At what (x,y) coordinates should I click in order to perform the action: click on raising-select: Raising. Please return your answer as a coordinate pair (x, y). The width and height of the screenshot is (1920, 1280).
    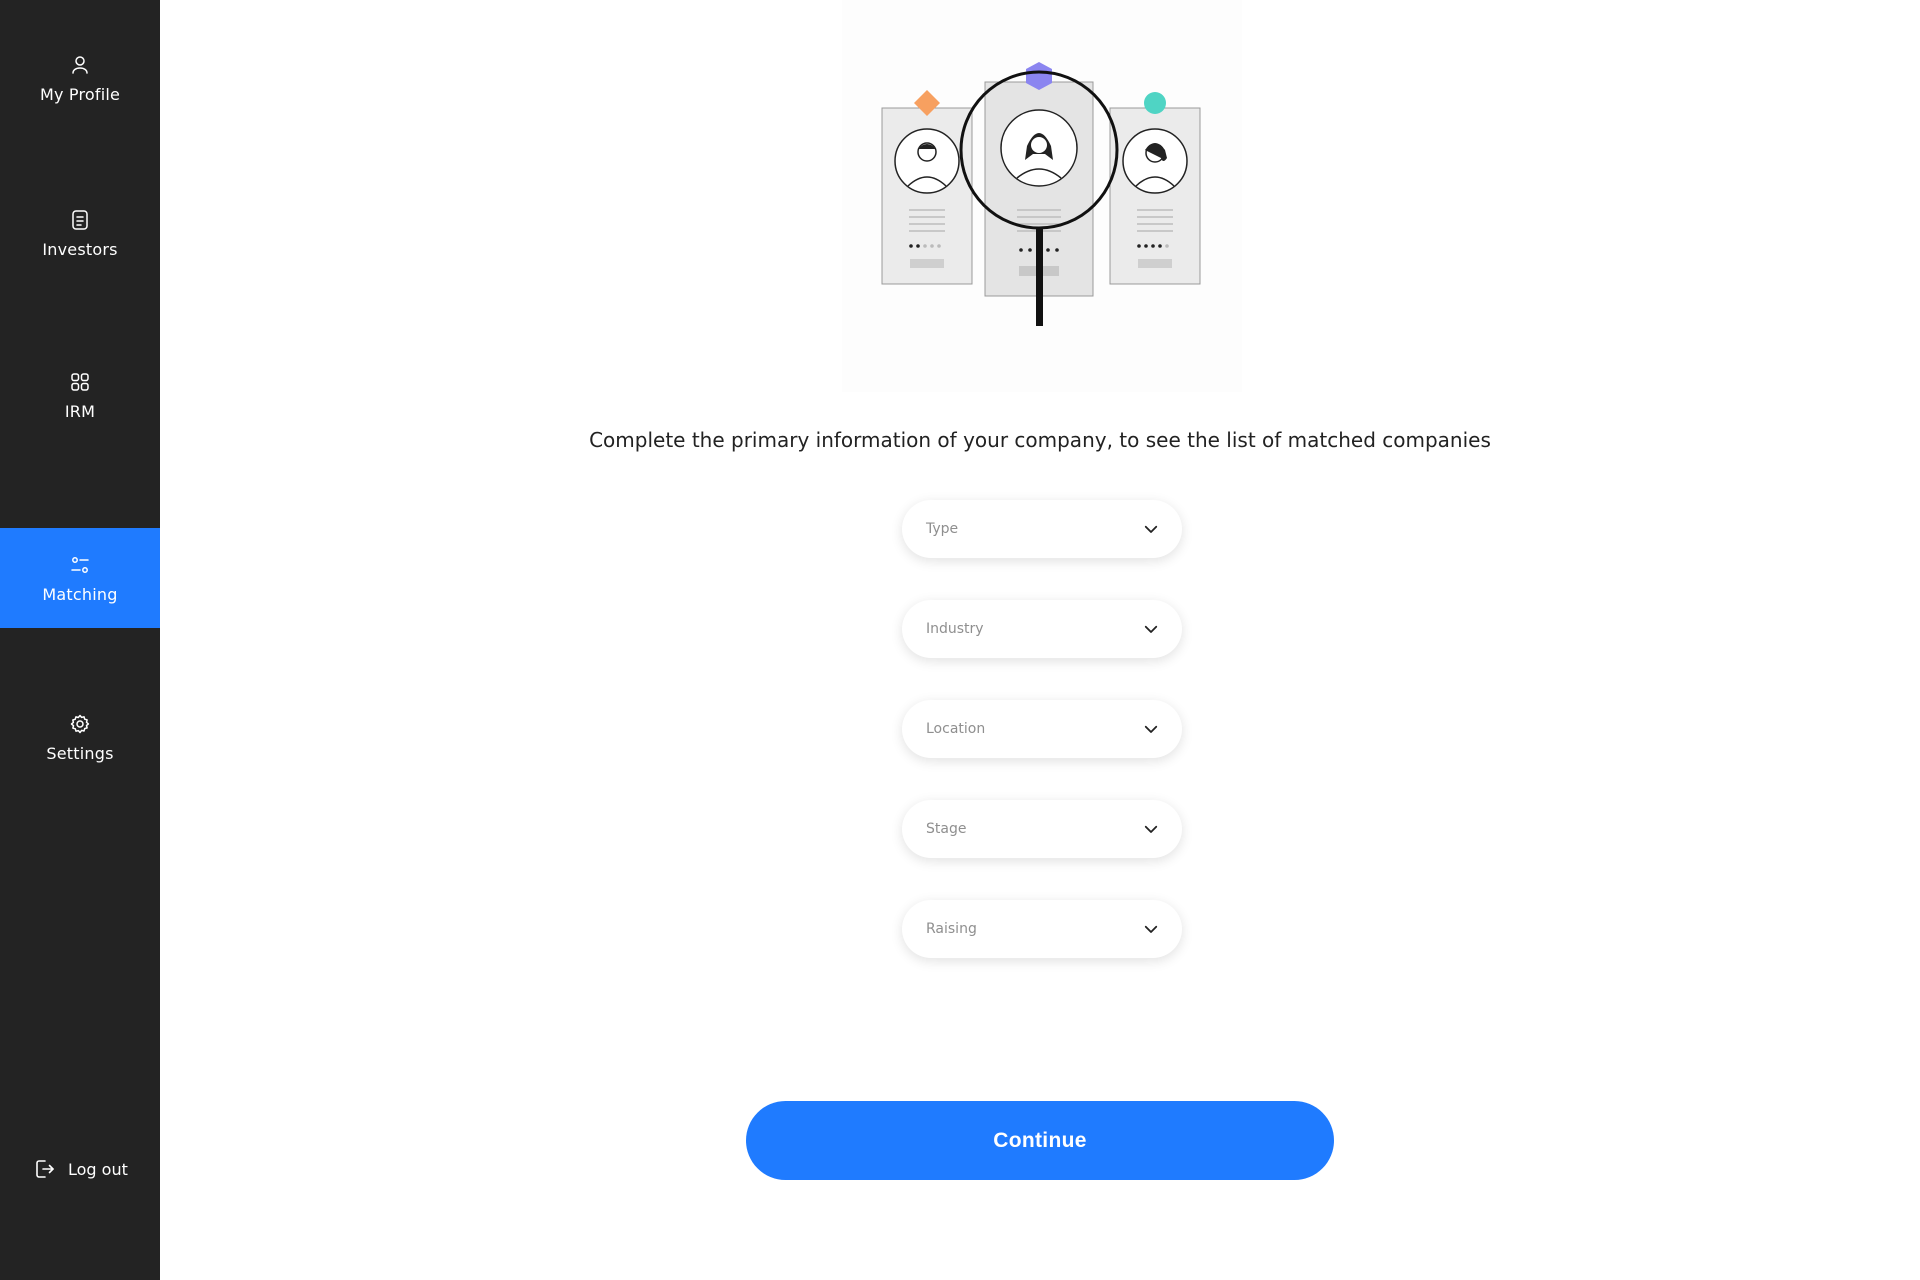
    Looking at the image, I should click on (1042, 929).